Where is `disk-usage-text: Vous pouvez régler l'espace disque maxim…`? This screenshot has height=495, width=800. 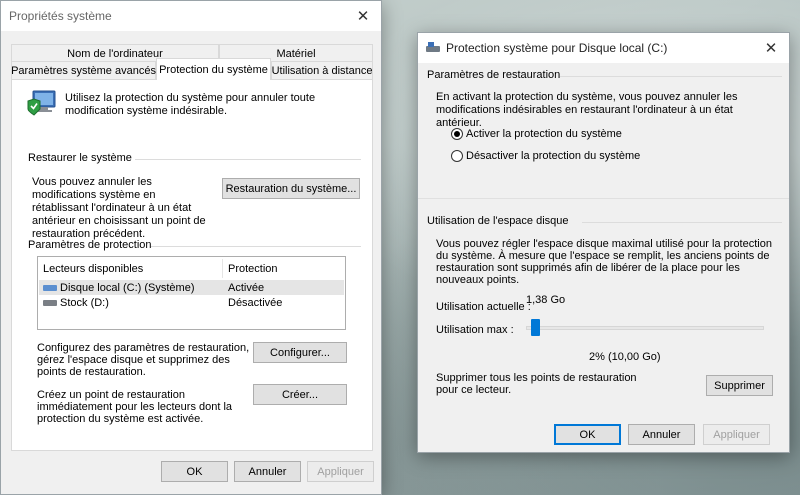 disk-usage-text: Vous pouvez régler l'espace disque maxim… is located at coordinates (604, 262).